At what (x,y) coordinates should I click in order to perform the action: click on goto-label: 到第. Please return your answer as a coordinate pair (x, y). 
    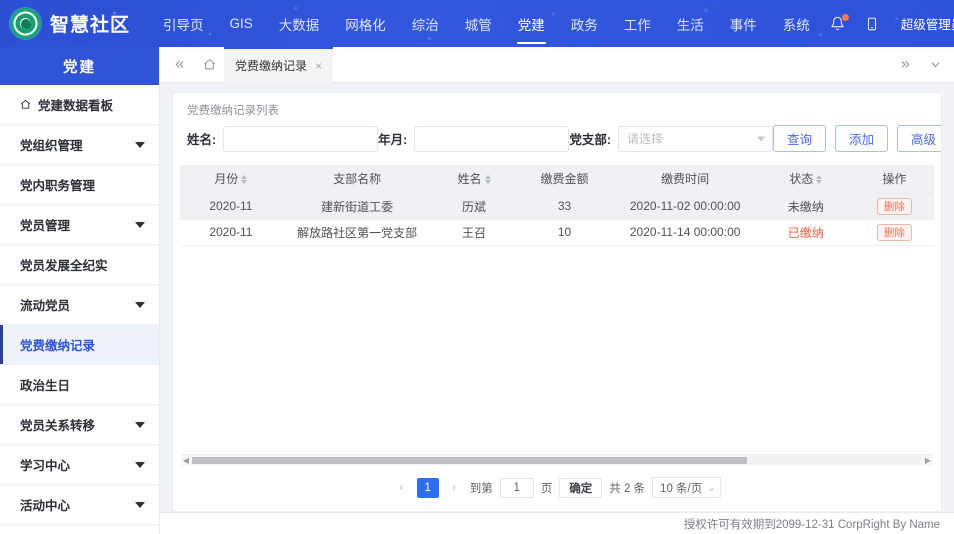
    Looking at the image, I should click on (481, 488).